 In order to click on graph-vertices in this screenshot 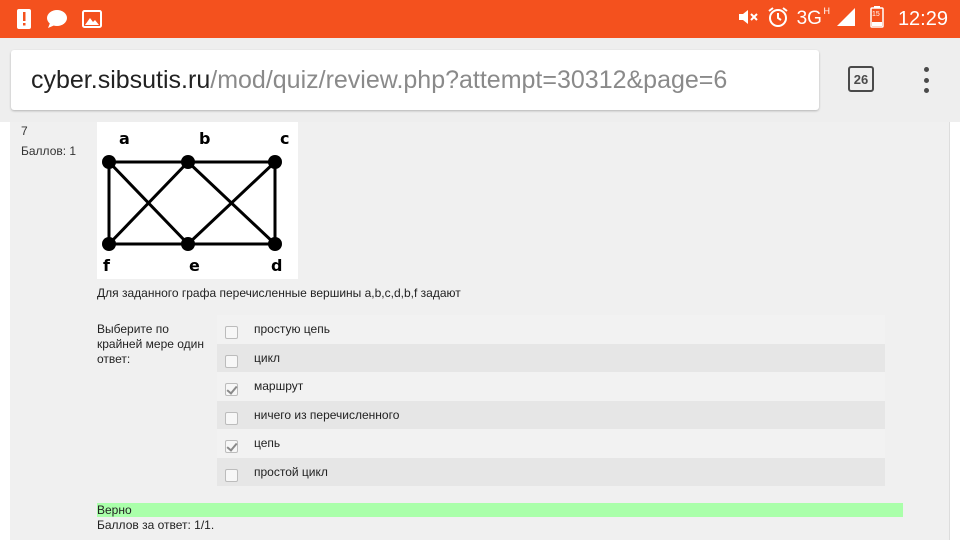, I will do `click(192, 203)`.